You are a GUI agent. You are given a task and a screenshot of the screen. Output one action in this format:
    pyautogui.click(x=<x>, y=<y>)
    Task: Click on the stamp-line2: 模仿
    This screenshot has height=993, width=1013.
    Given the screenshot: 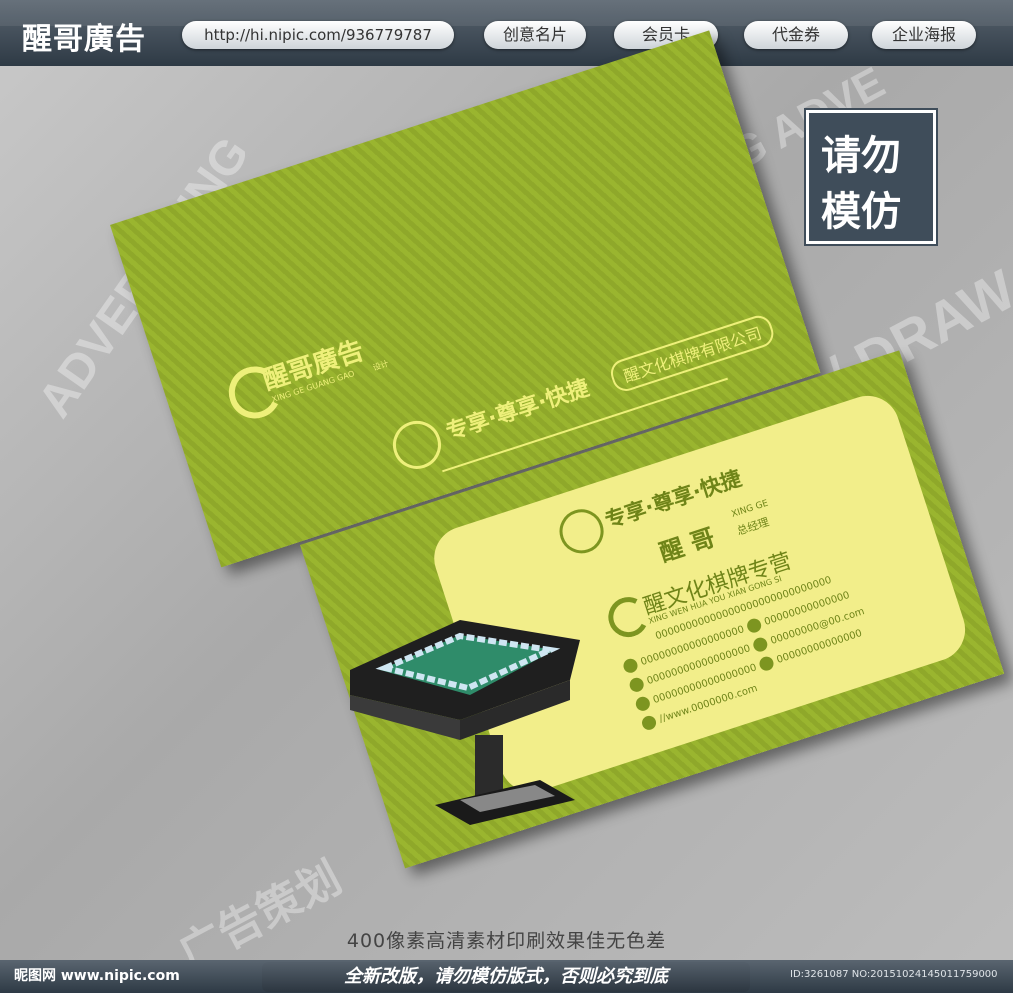 What is the action you would take?
    pyautogui.click(x=861, y=211)
    